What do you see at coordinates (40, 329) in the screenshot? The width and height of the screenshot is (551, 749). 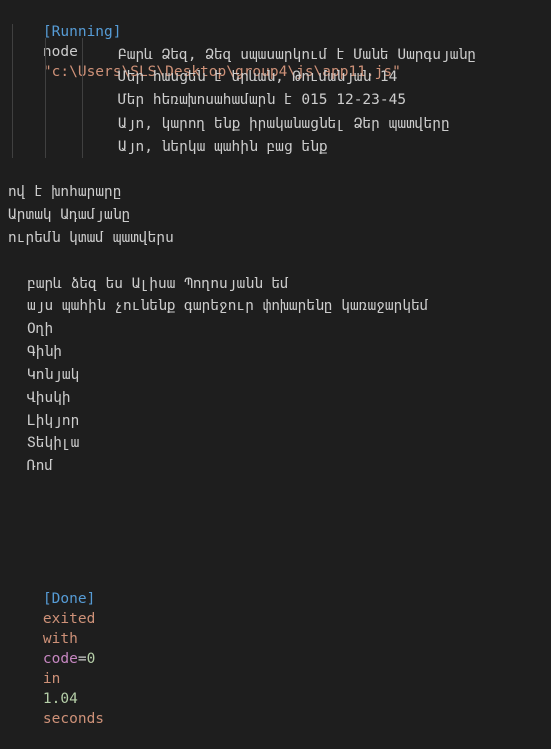 I see `output-line: Օղի` at bounding box center [40, 329].